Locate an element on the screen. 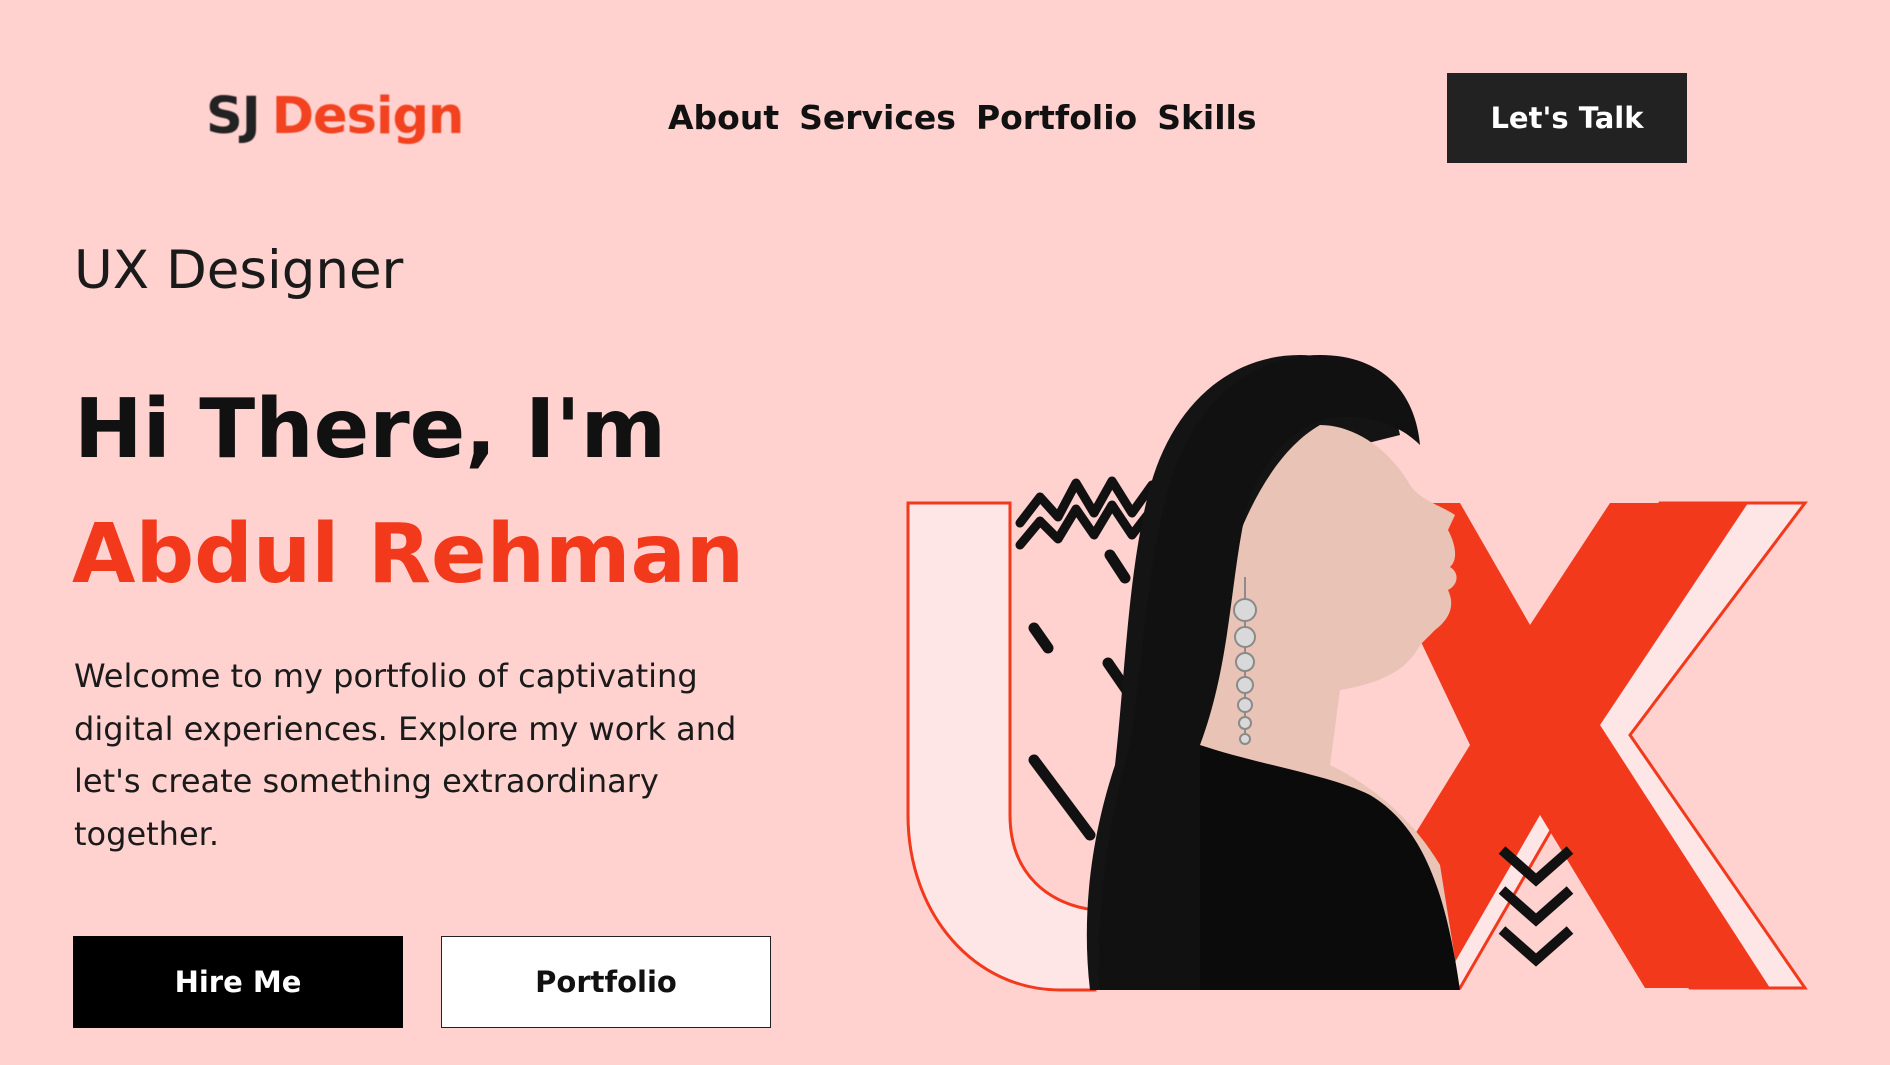  nav-link-about: About is located at coordinates (723, 118).